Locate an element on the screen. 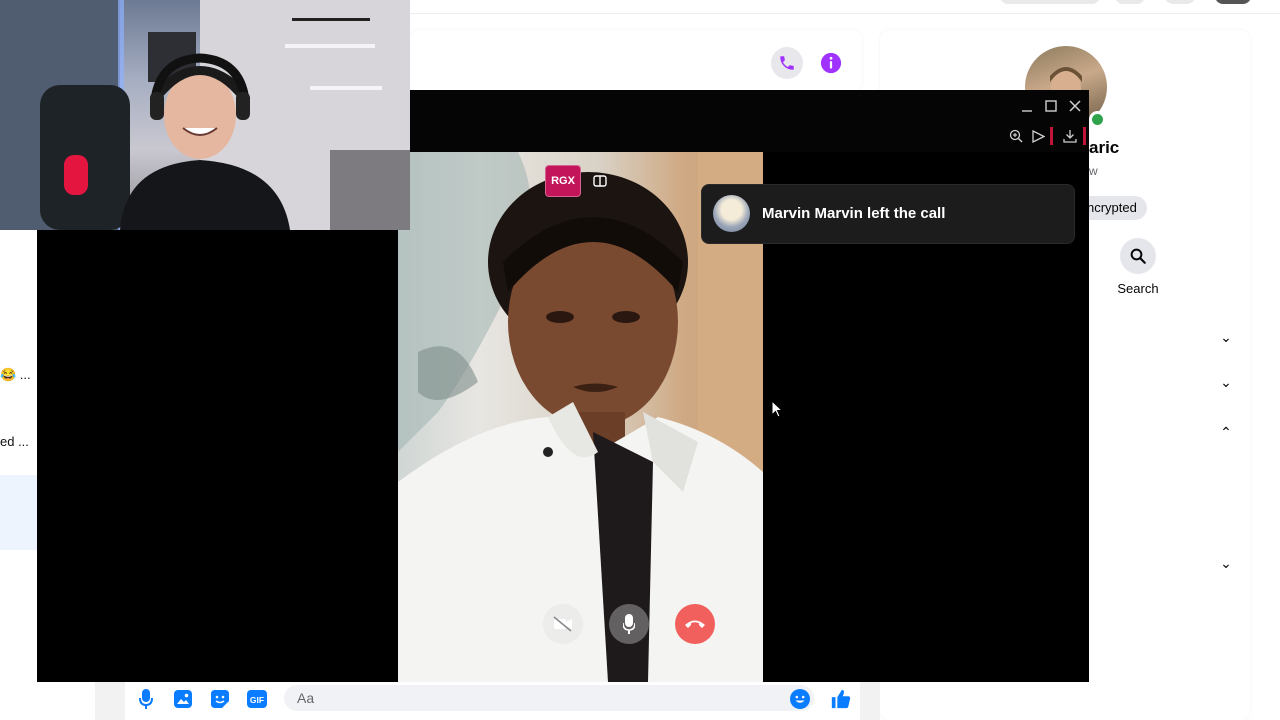  camera-switch-icon is located at coordinates (600, 181).